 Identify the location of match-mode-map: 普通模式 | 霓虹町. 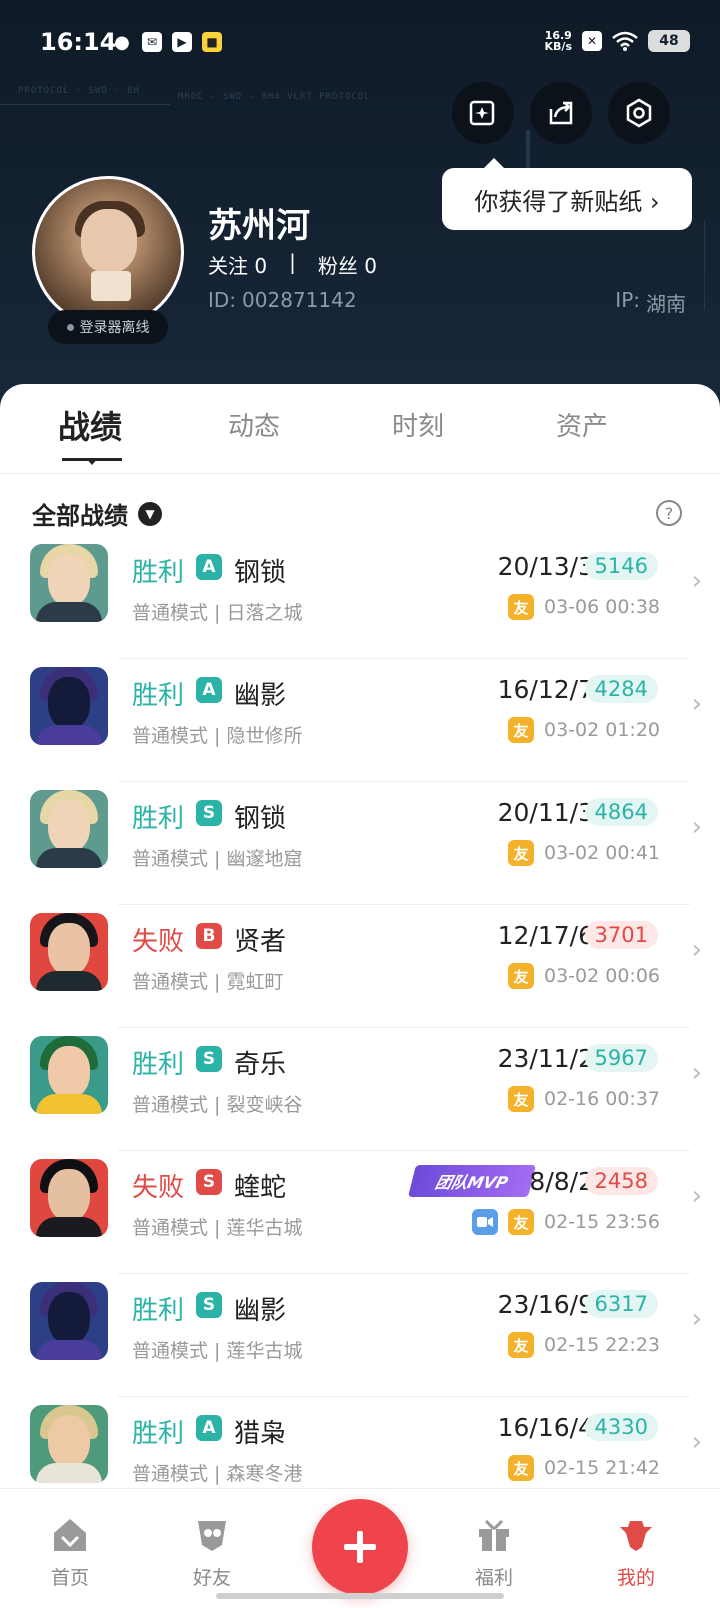
(208, 982).